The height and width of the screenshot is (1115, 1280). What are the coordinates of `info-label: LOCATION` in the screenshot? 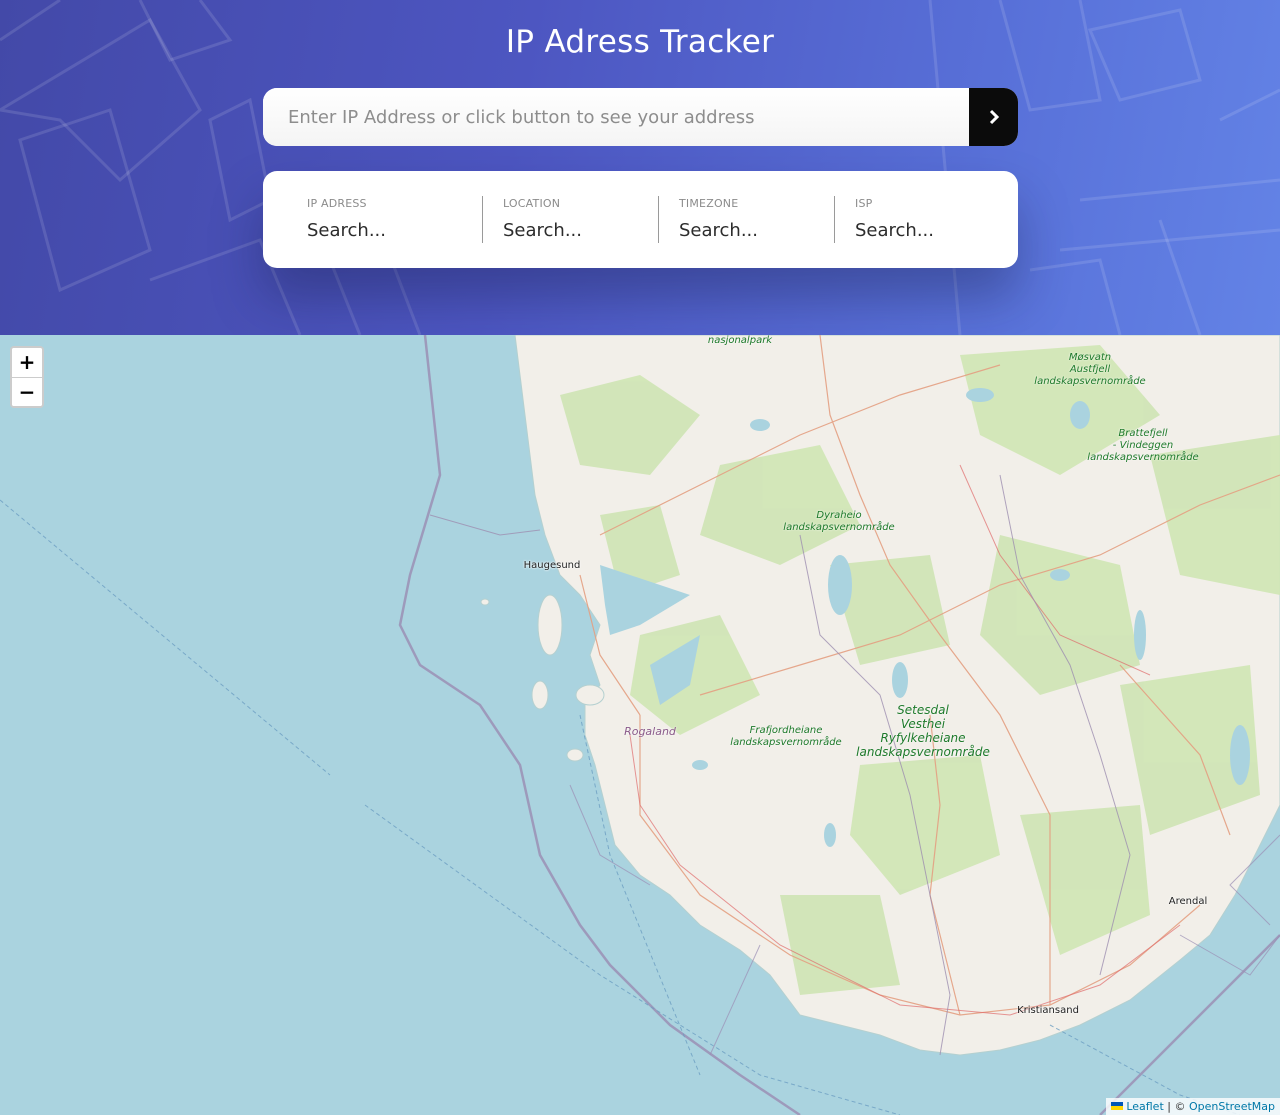 It's located at (532, 203).